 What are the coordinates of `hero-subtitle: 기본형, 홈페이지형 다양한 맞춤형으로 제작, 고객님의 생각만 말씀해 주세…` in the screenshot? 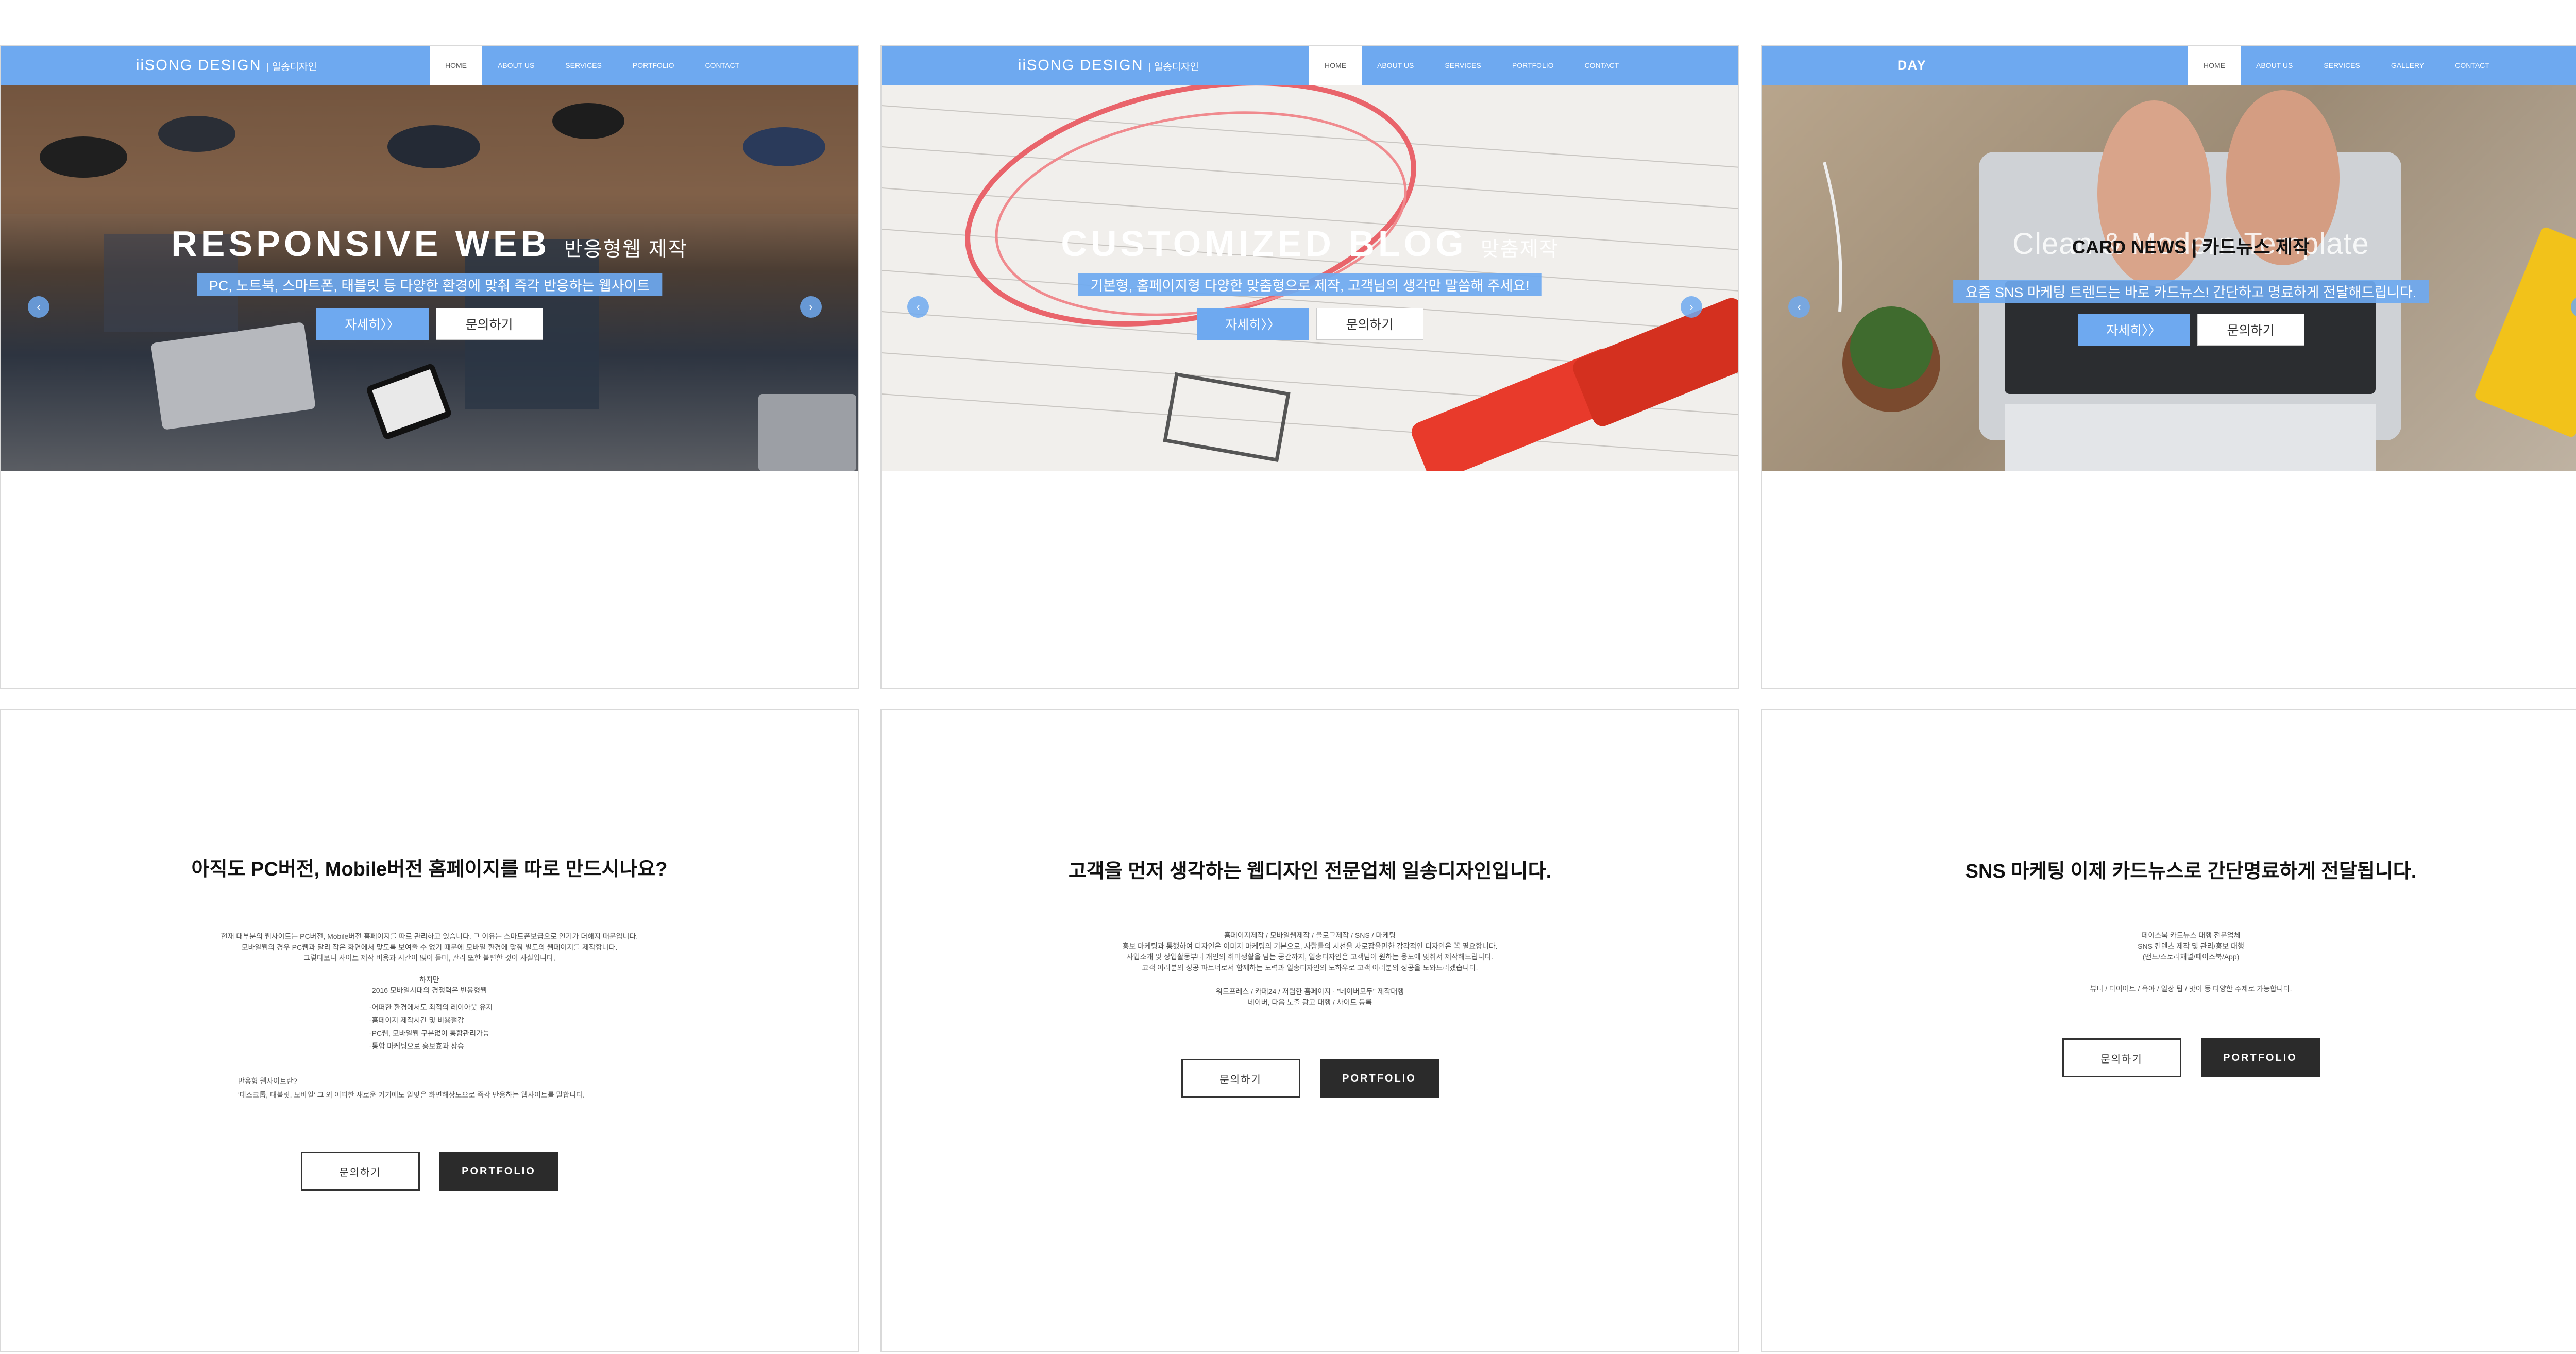 It's located at (1310, 284).